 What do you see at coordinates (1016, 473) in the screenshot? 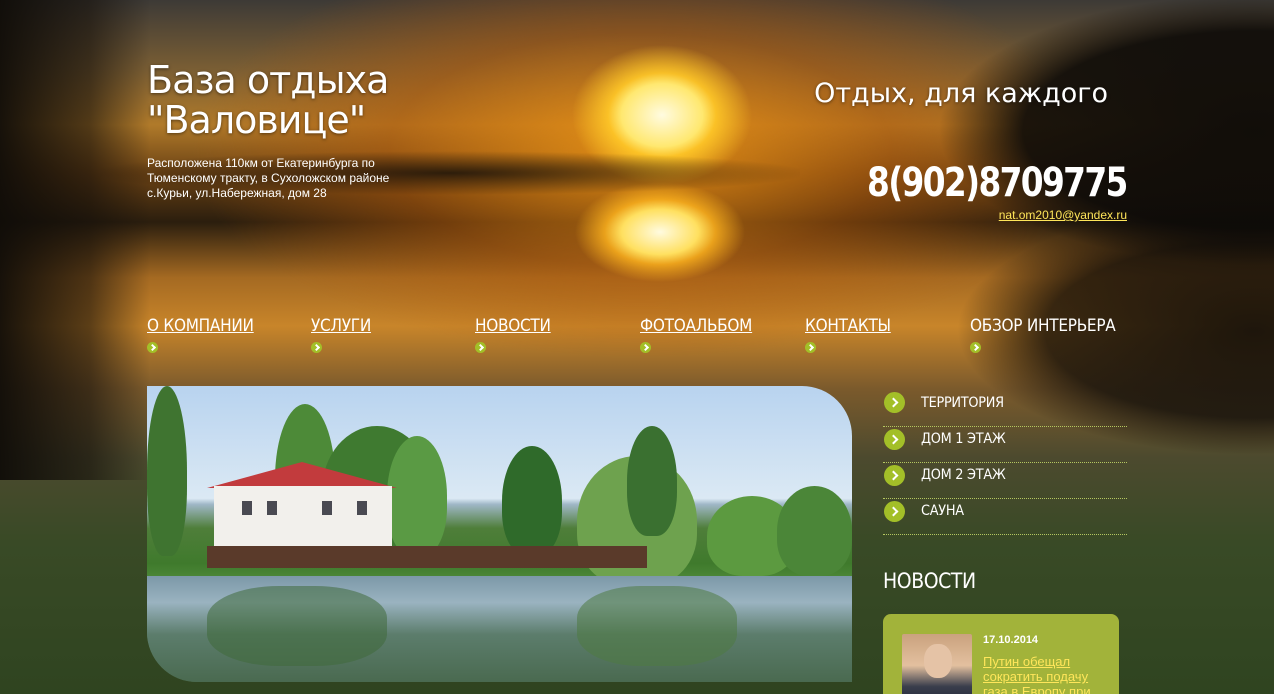
I see `submenu-item-label: ДОМ 2 ЭТАЖ` at bounding box center [1016, 473].